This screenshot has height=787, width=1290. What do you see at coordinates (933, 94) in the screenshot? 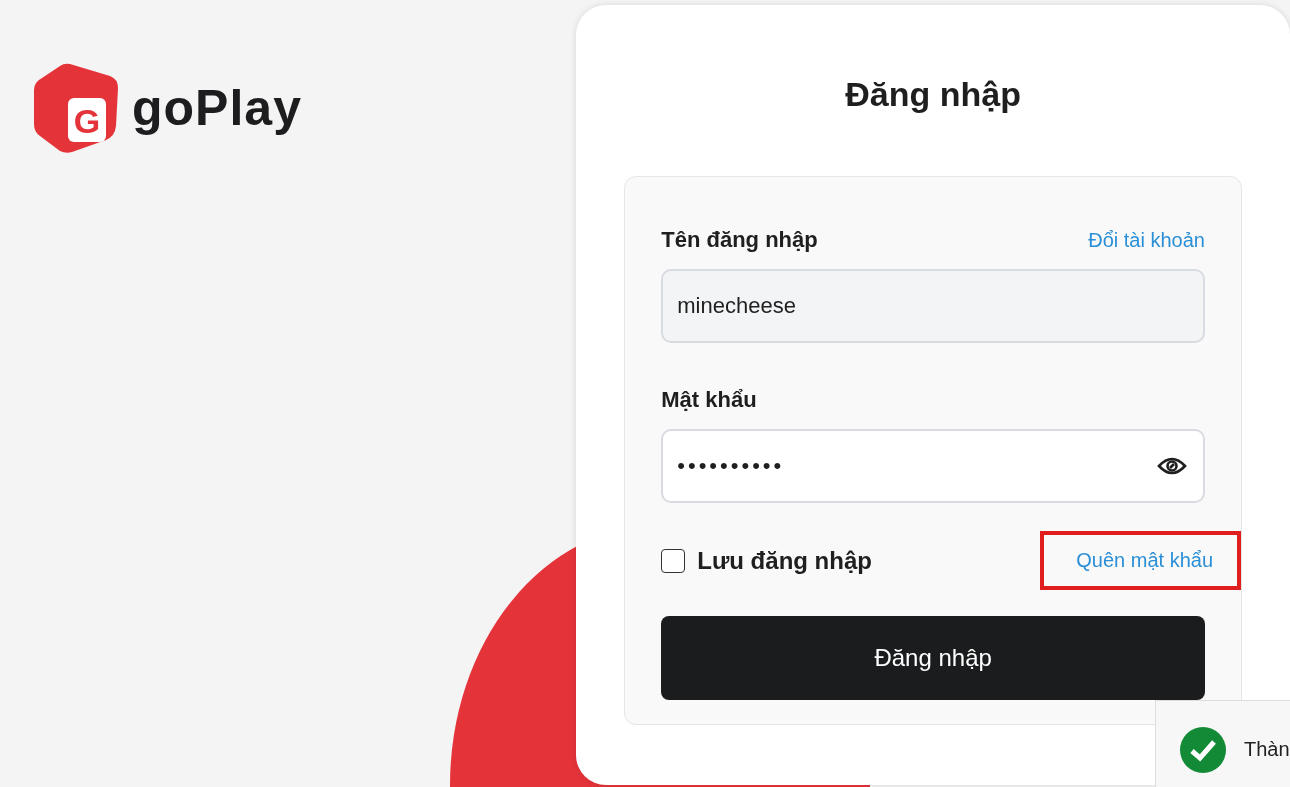
I see `login-title: Đăng nhập` at bounding box center [933, 94].